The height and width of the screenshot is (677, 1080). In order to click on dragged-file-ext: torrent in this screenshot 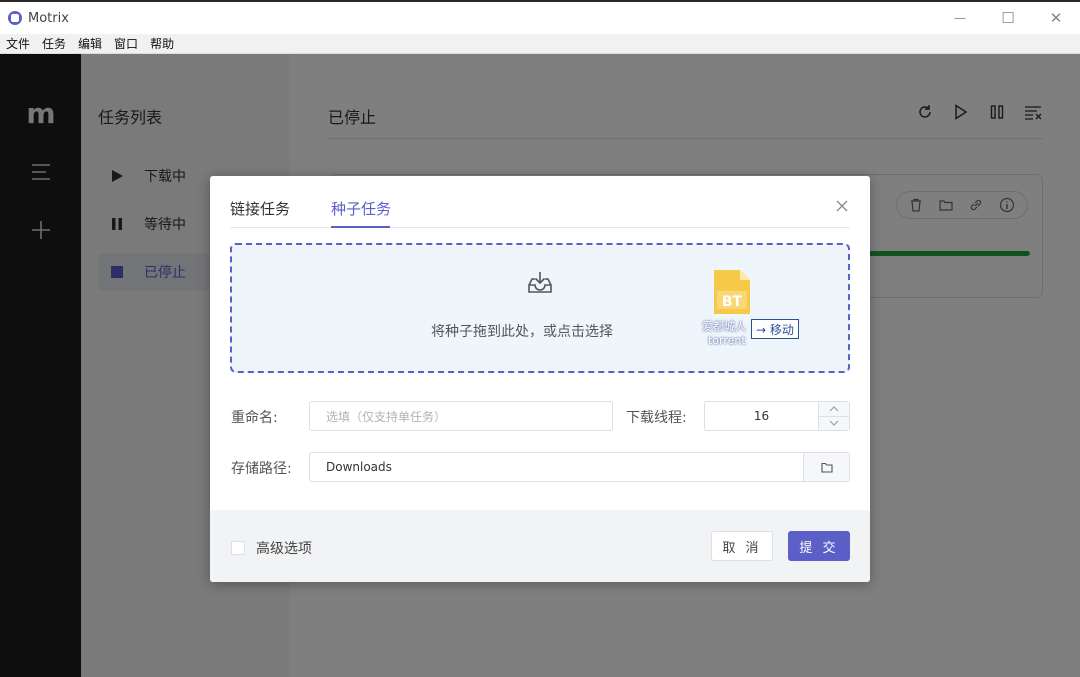, I will do `click(727, 340)`.